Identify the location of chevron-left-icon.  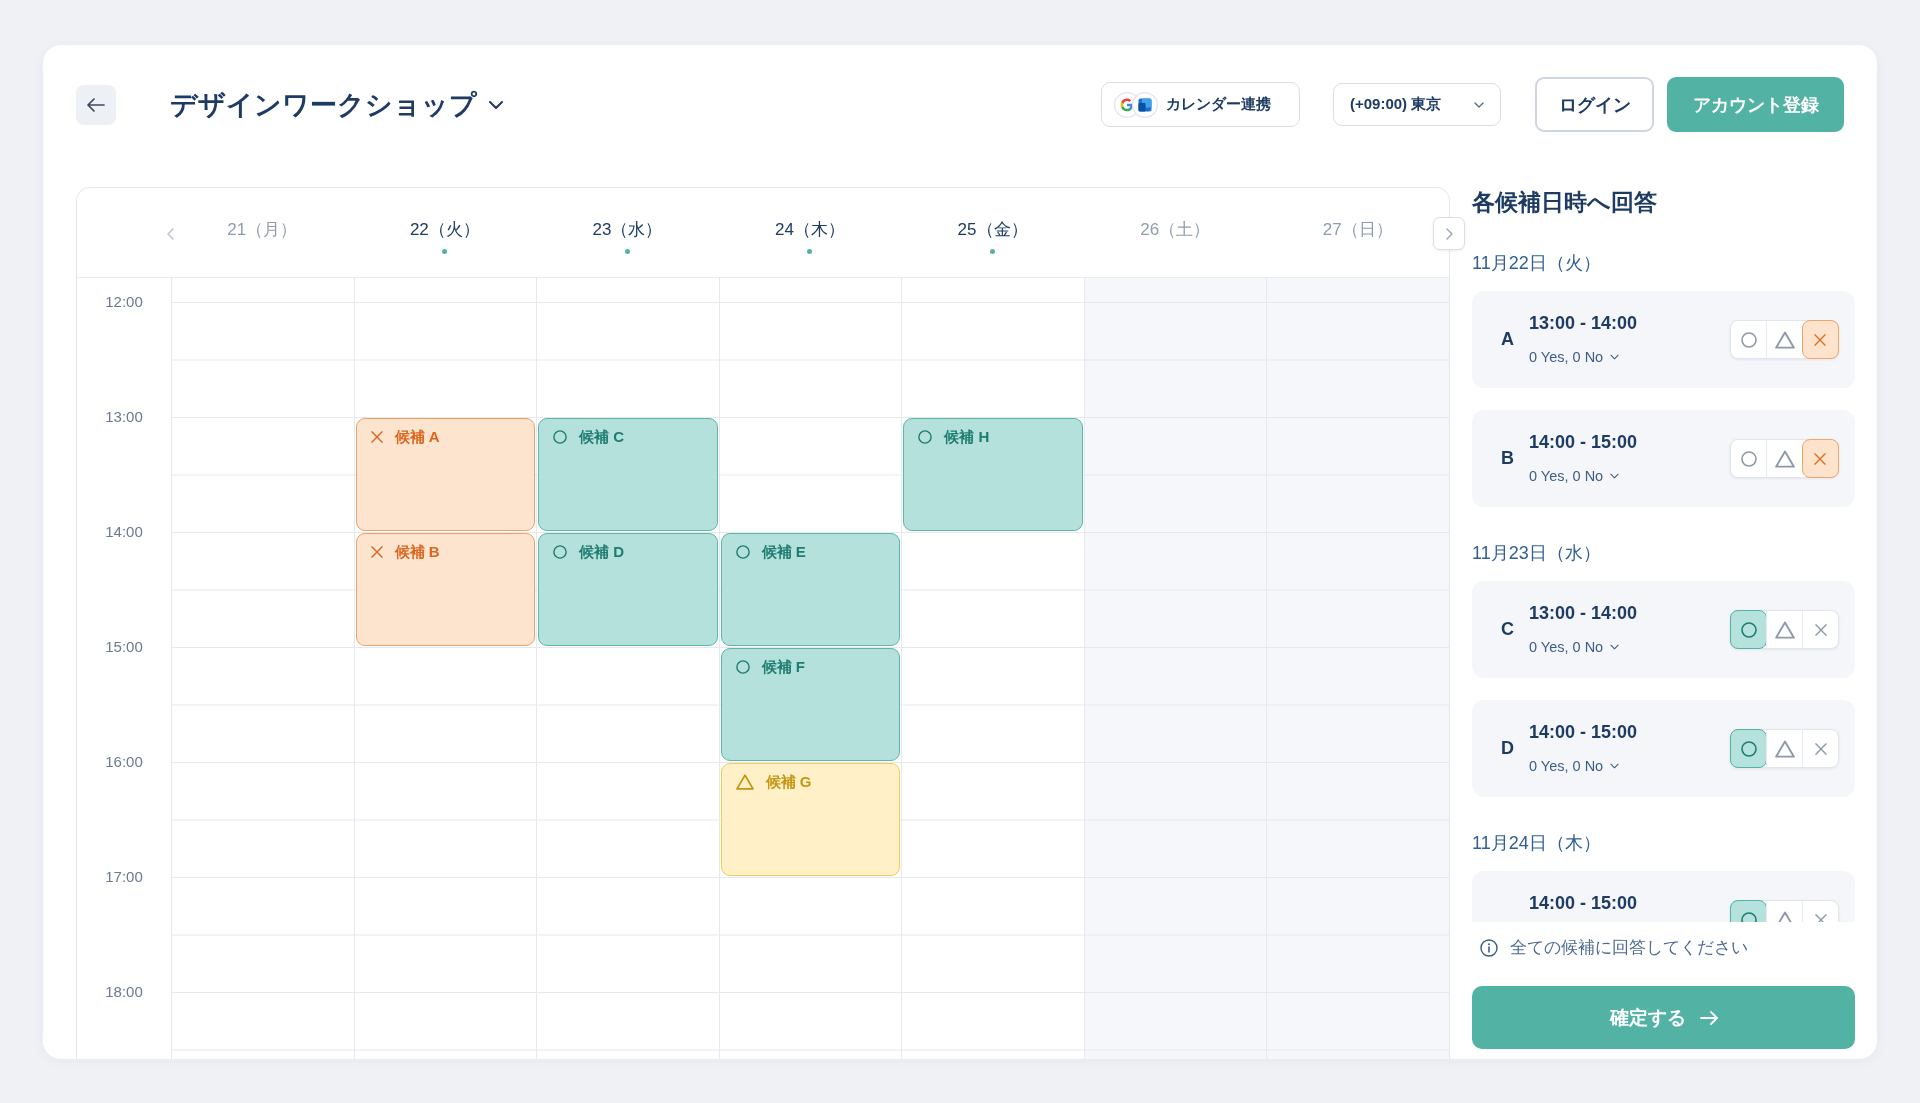
(170, 234).